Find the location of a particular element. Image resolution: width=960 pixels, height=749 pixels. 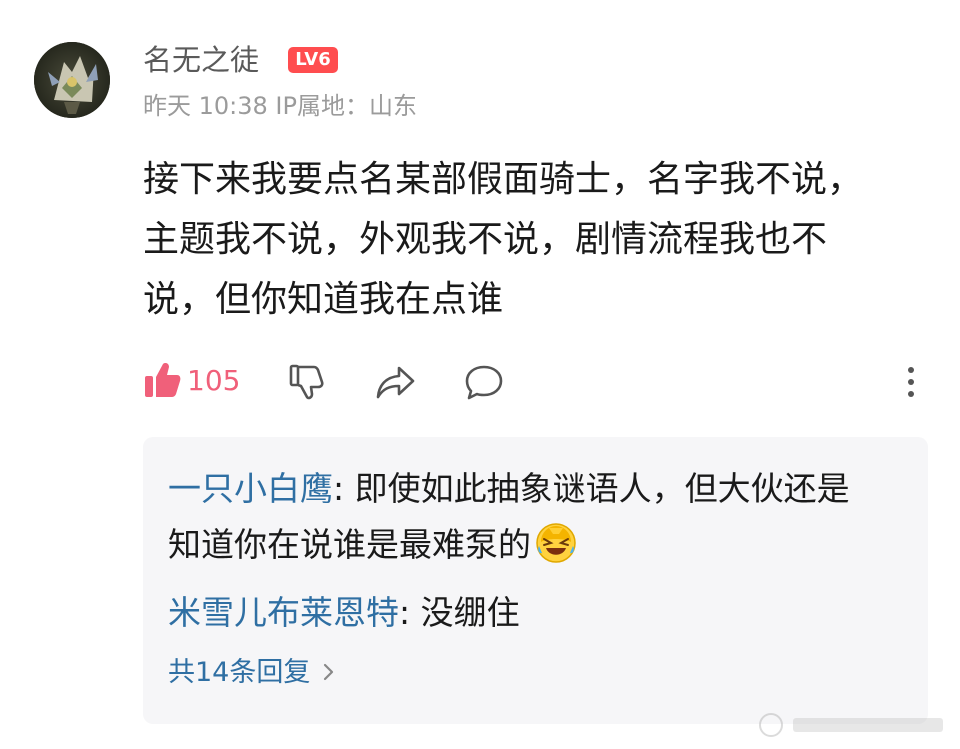

share-icon is located at coordinates (395, 382).